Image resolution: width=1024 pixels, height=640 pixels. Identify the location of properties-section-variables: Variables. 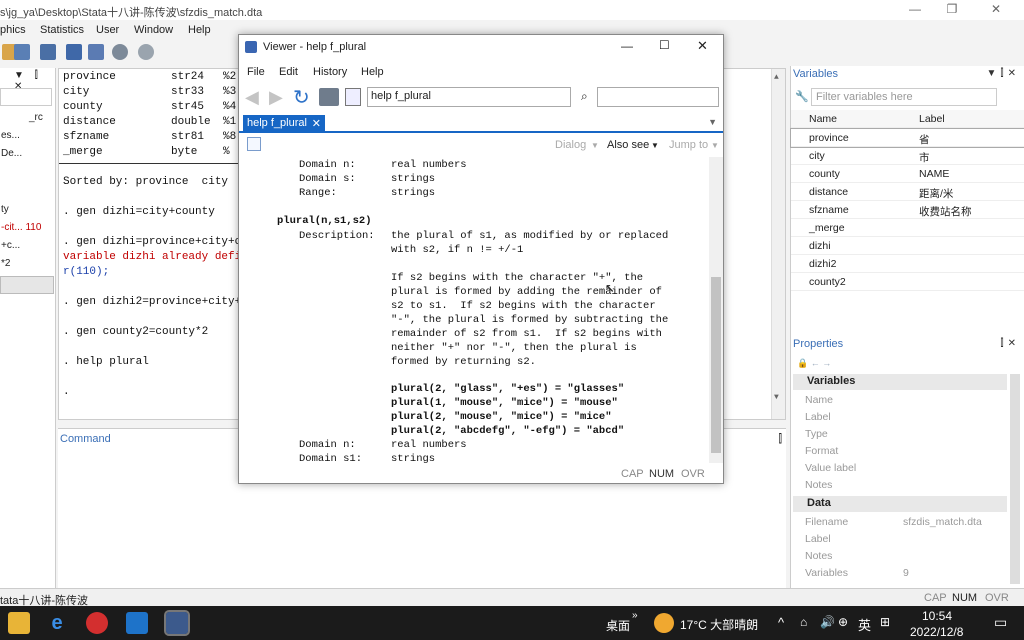
(900, 382).